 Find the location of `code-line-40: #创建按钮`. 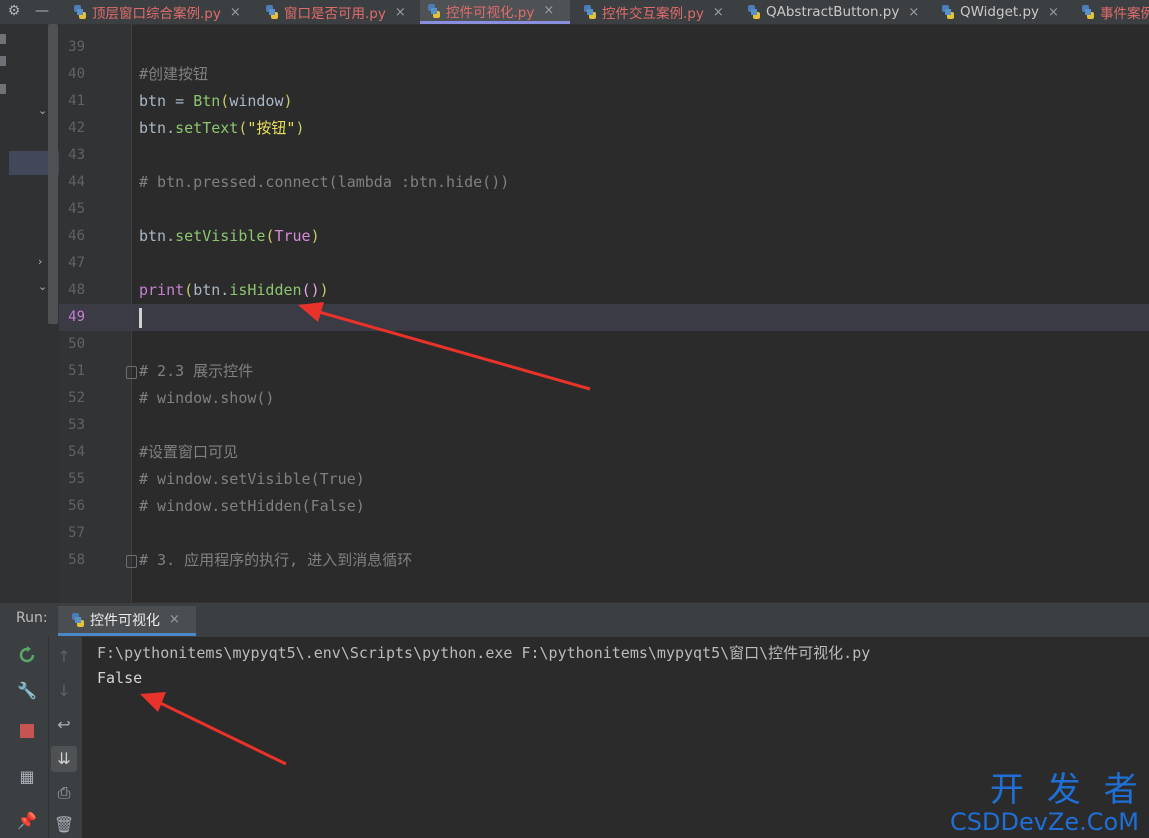

code-line-40: #创建按钮 is located at coordinates (173, 74).